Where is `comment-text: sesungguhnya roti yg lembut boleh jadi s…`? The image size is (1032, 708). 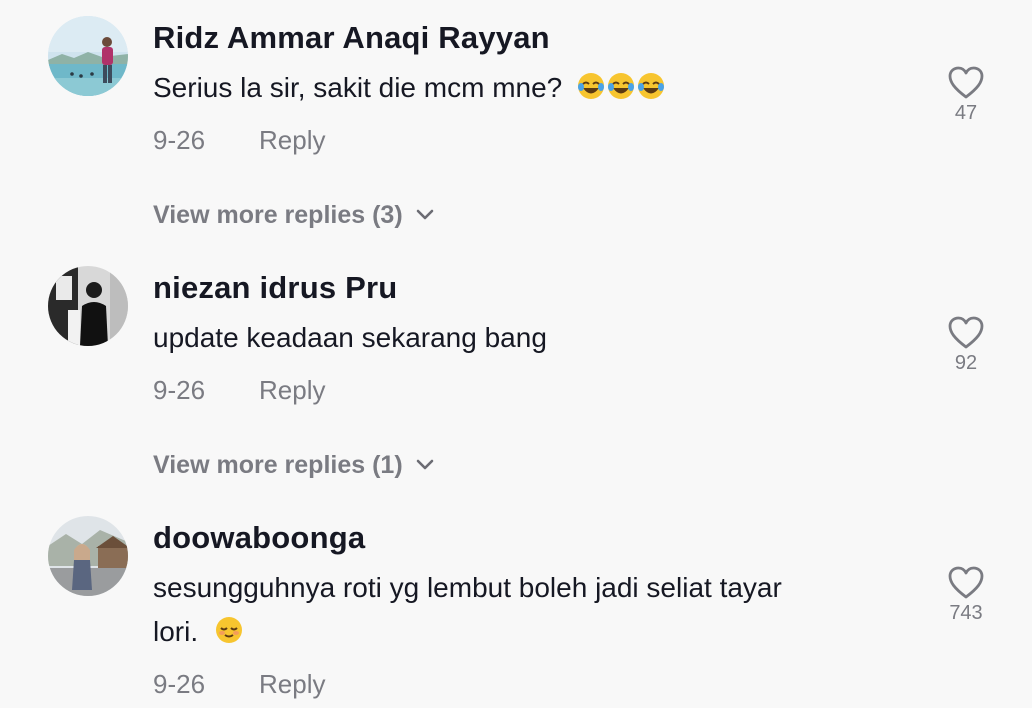 comment-text: sesungguhnya roti yg lembut boleh jadi s… is located at coordinates (533, 610).